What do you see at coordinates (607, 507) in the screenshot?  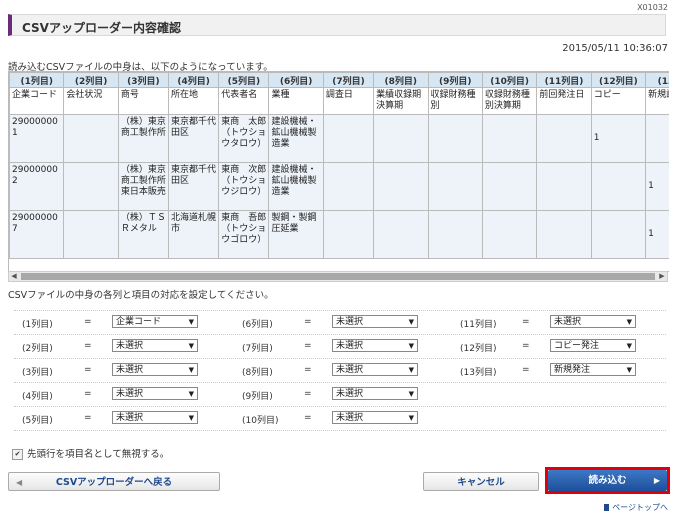 I see `page-top-icon` at bounding box center [607, 507].